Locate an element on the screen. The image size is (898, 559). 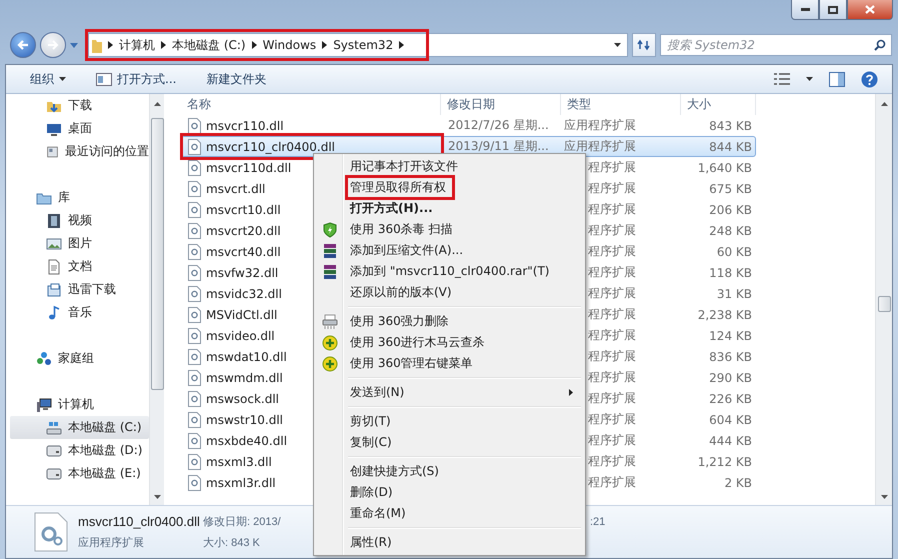
file-name: msvfw32.dll is located at coordinates (242, 273).